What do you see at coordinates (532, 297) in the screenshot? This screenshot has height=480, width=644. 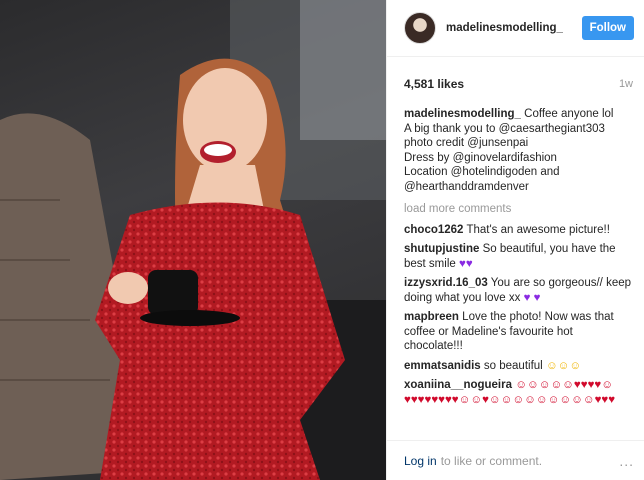 I see `heart-emoji: ♥ ♥` at bounding box center [532, 297].